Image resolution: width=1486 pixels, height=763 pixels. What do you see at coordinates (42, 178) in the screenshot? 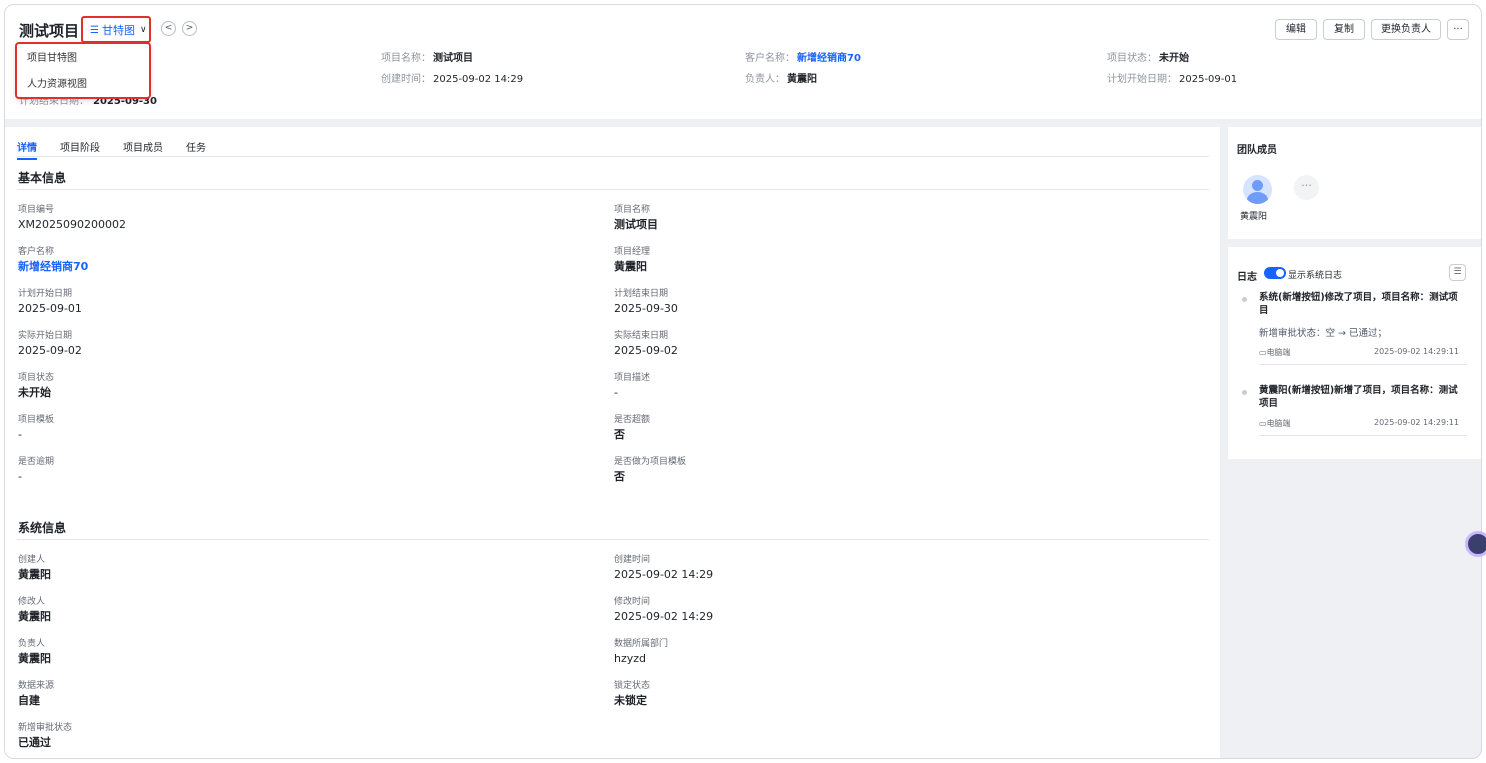
I see `basic-info-title: 基本信息` at bounding box center [42, 178].